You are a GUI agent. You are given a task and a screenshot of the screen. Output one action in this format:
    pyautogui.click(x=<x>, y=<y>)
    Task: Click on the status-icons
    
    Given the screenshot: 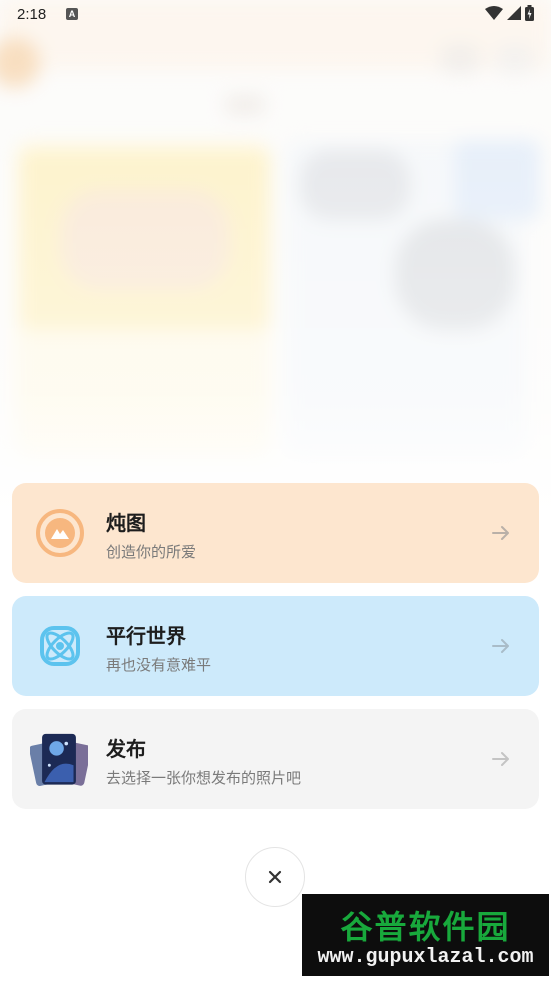 What is the action you would take?
    pyautogui.click(x=509, y=13)
    